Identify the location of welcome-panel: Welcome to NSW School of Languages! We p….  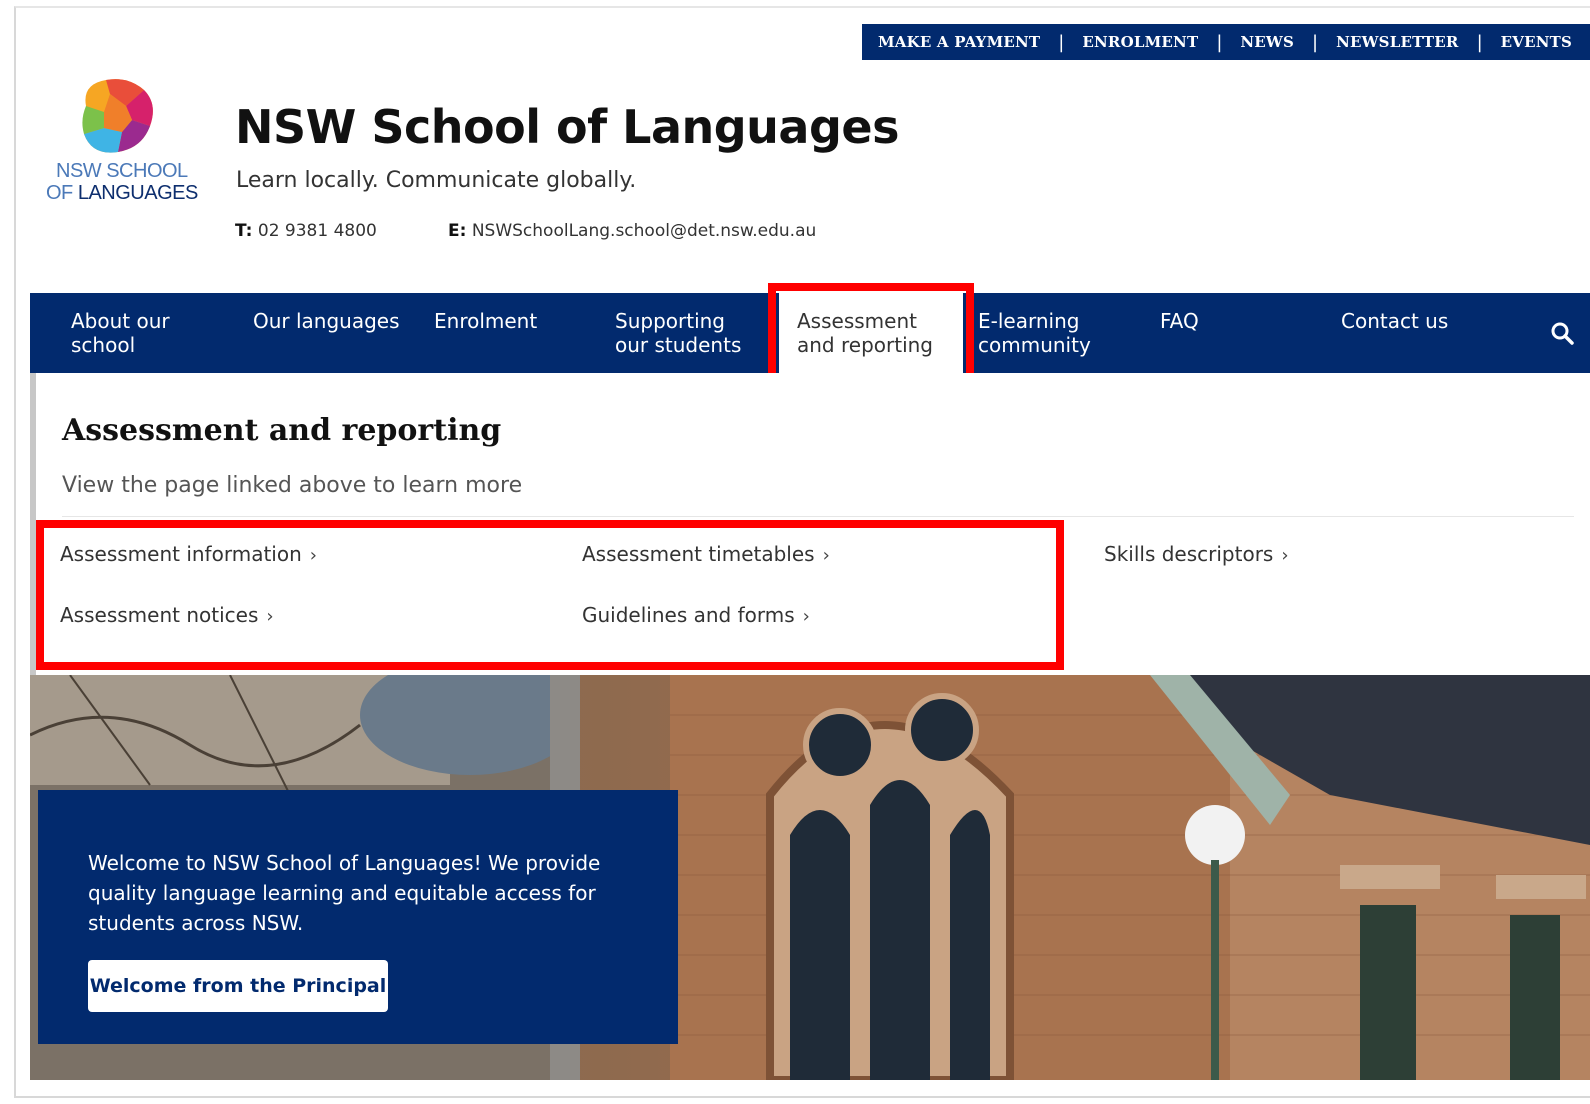
(358, 917).